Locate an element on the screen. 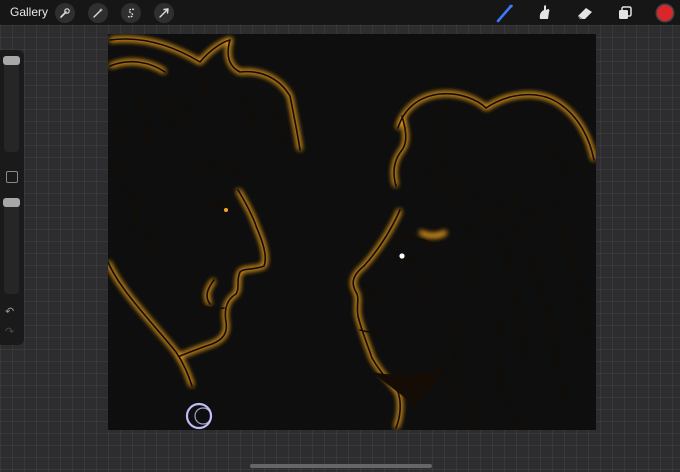 This screenshot has height=472, width=680. redo-icon: ↷ is located at coordinates (9, 331).